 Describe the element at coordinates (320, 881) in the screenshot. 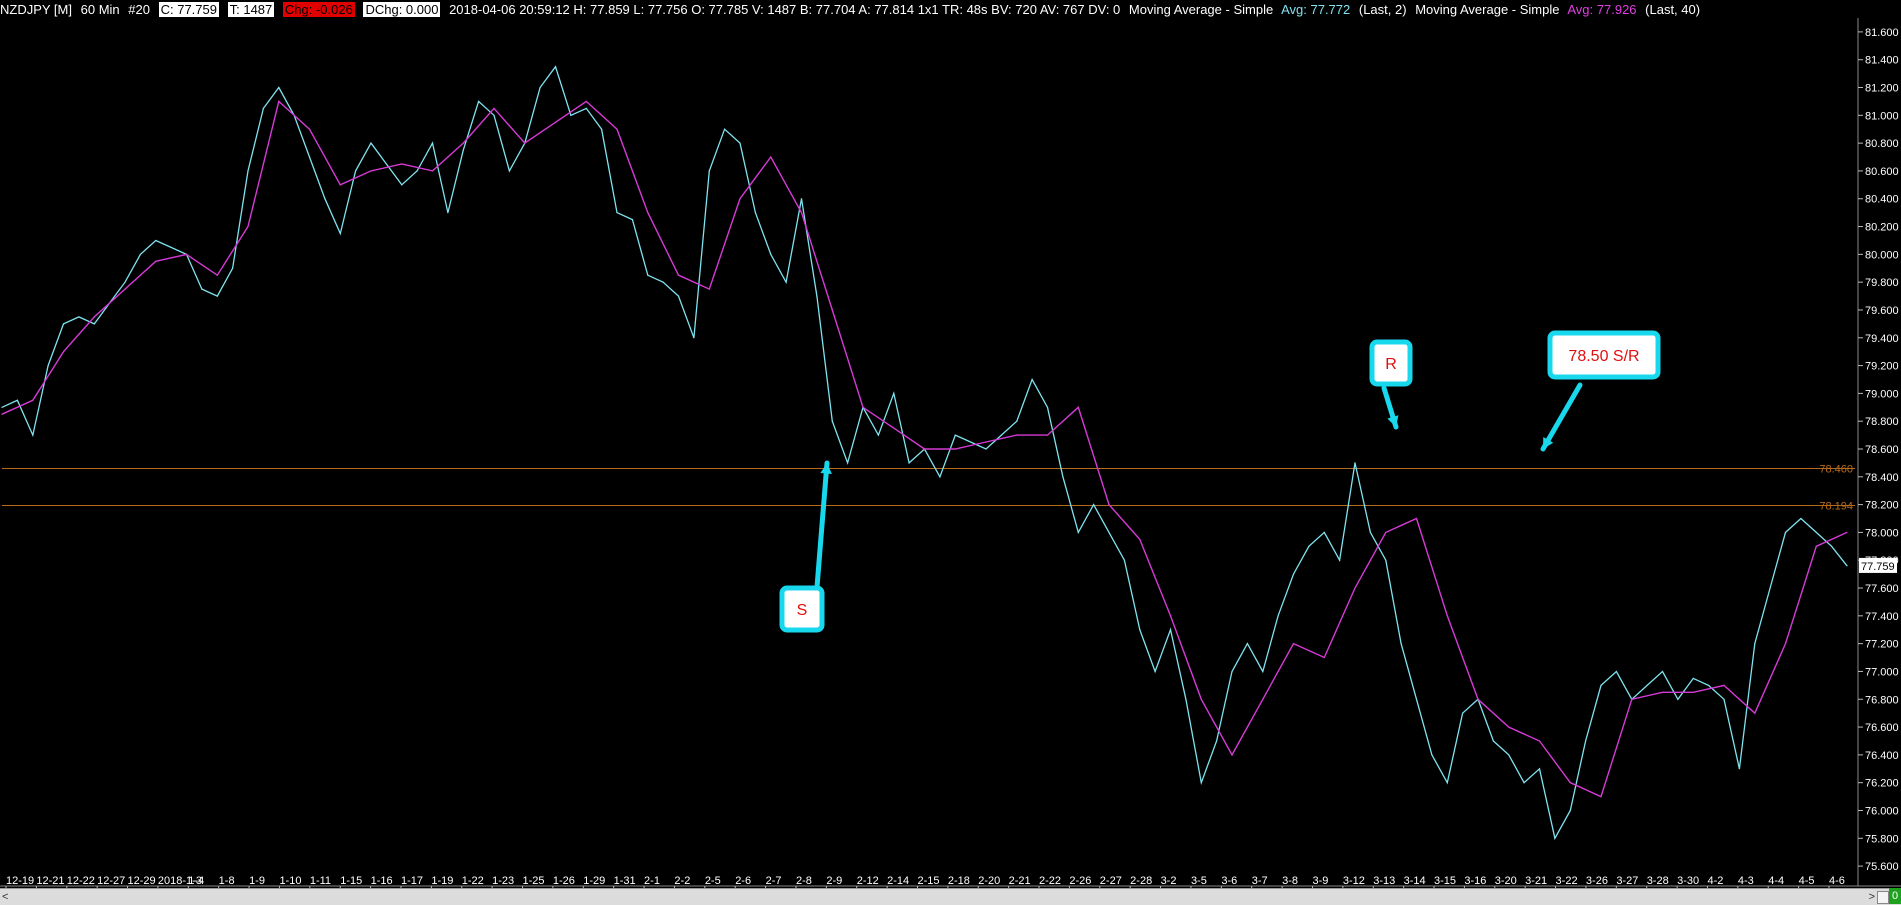

I see `date-tick-label: 1-11` at that location.